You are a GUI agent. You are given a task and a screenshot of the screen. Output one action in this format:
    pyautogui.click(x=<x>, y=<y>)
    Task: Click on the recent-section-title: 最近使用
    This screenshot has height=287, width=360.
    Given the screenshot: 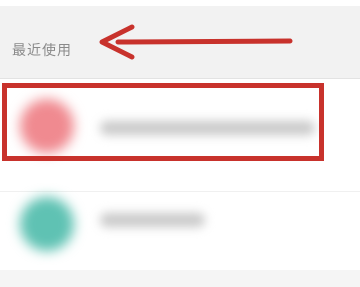 What is the action you would take?
    pyautogui.click(x=42, y=51)
    